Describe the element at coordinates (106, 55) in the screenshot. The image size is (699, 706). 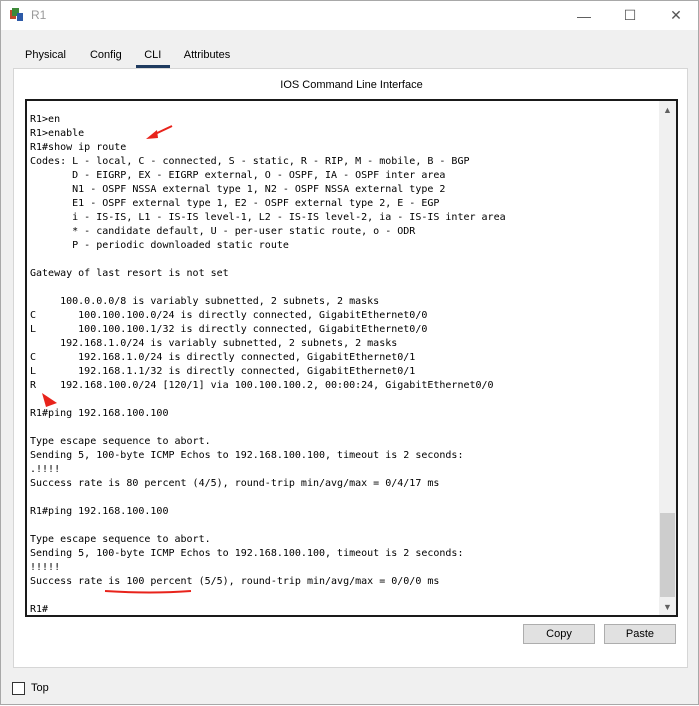
I see `tab-config: Config` at that location.